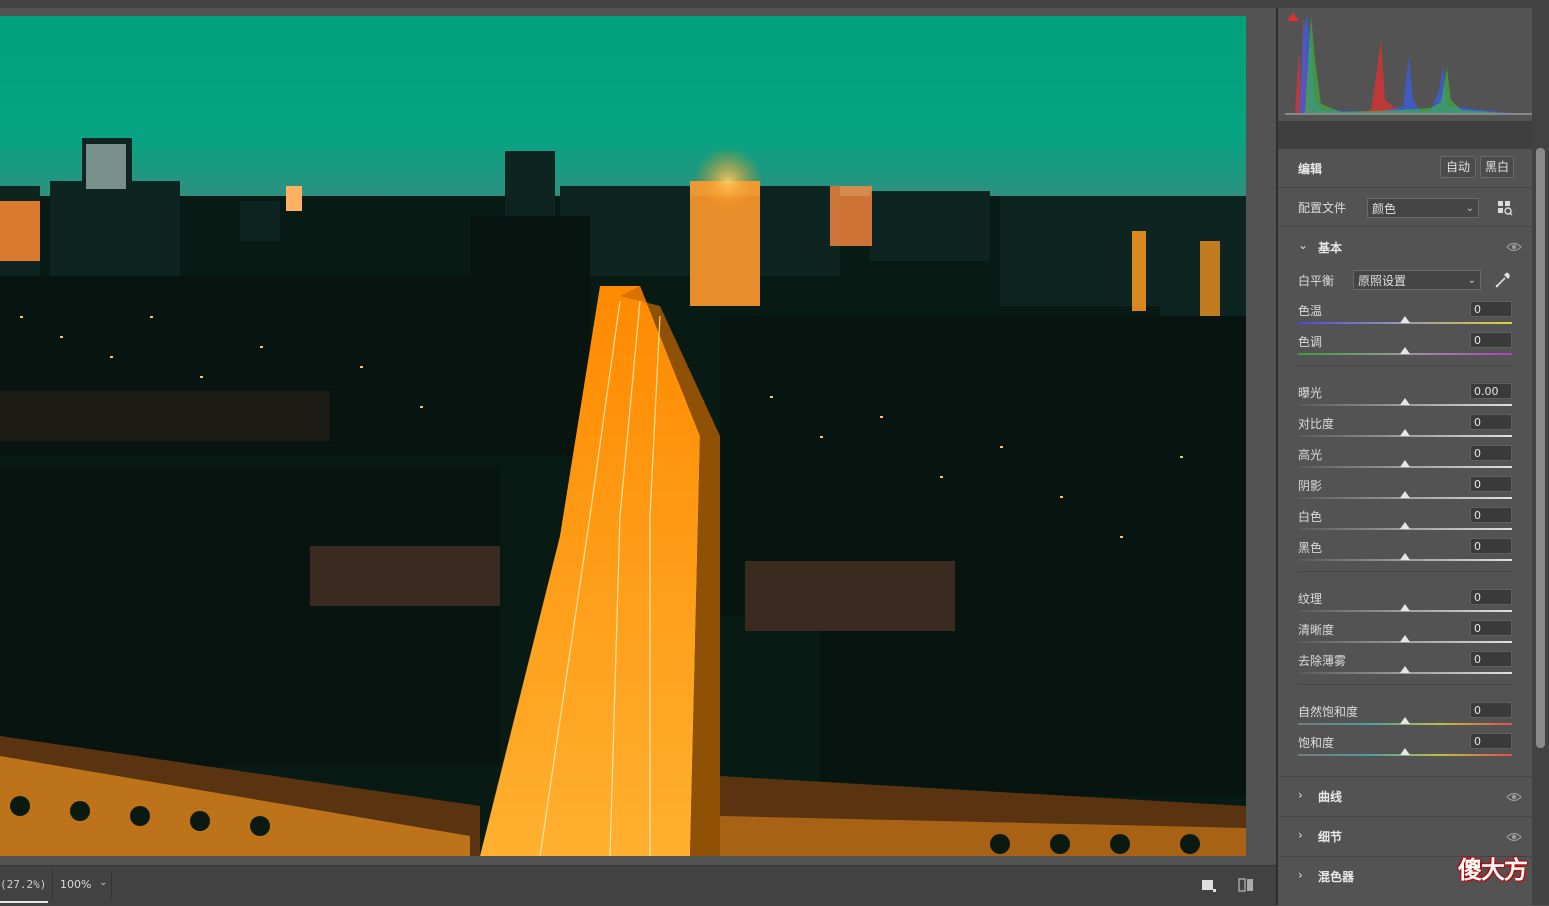 This screenshot has height=906, width=1549. Describe the element at coordinates (1540, 448) in the screenshot. I see `scrollbar-thumb` at that location.